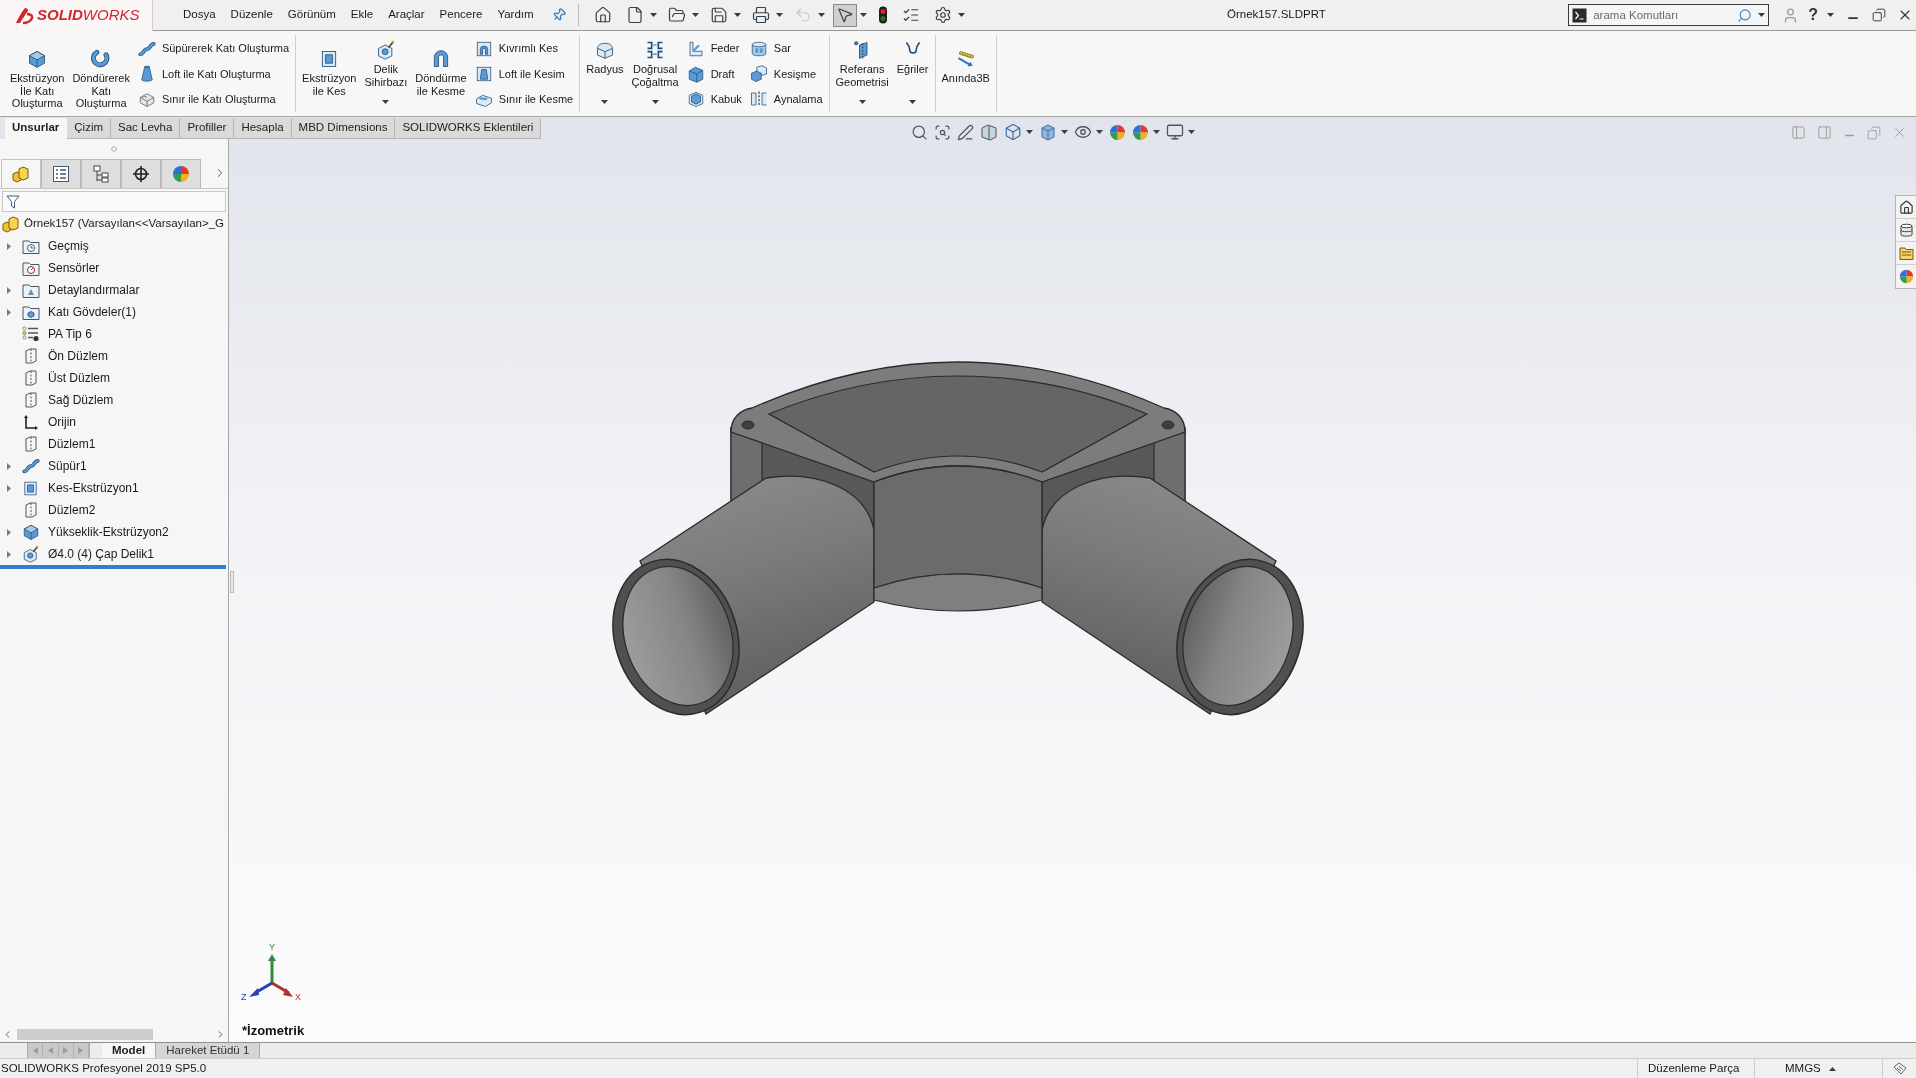 The image size is (1916, 1078). I want to click on tree-item: Sensörler, so click(74, 268).